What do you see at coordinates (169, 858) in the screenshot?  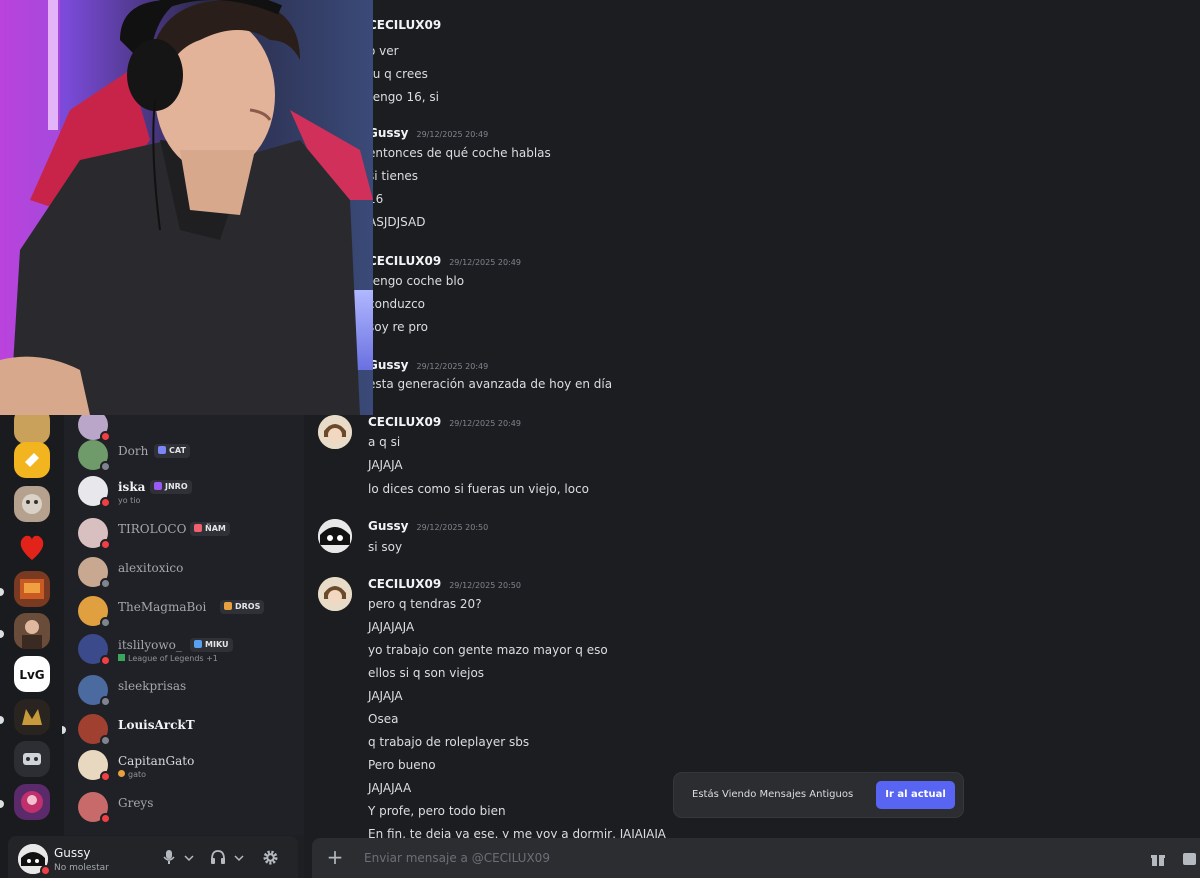 I see `microphone-icon` at bounding box center [169, 858].